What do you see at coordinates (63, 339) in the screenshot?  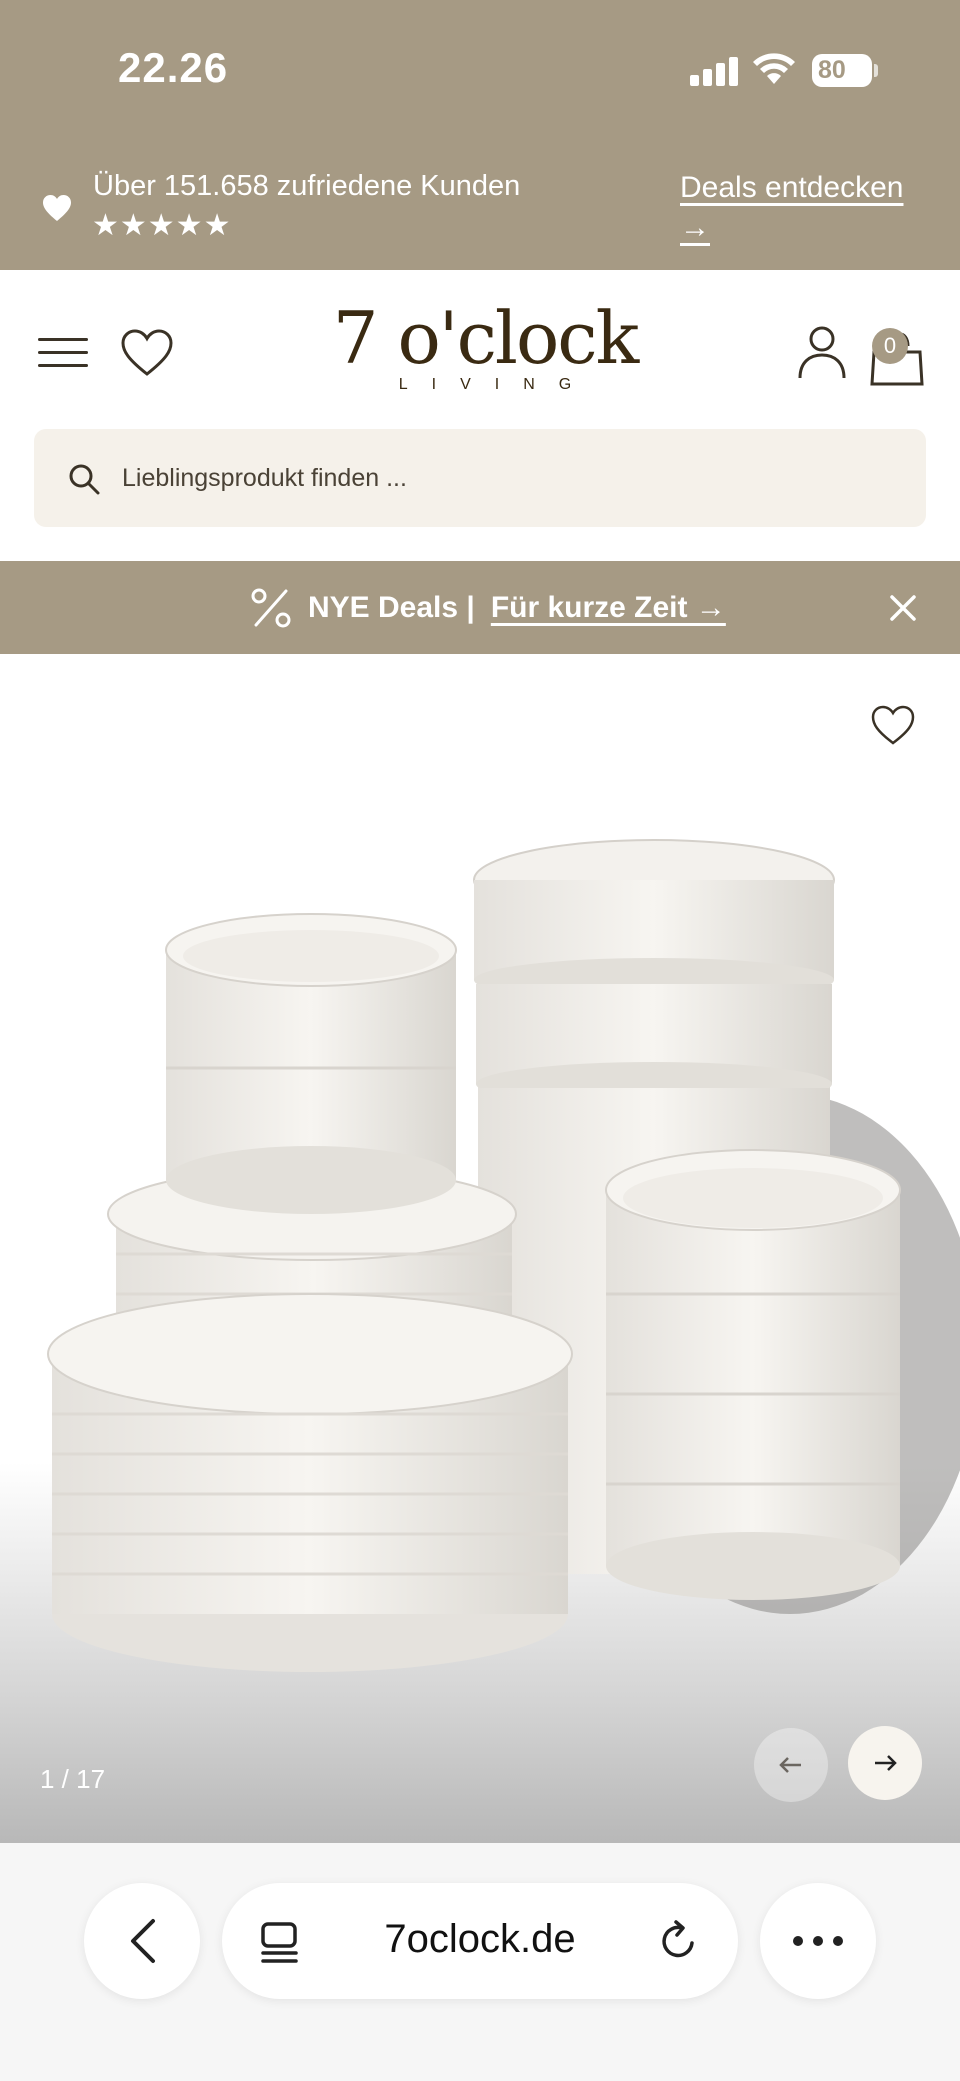 I see `menu-icon` at bounding box center [63, 339].